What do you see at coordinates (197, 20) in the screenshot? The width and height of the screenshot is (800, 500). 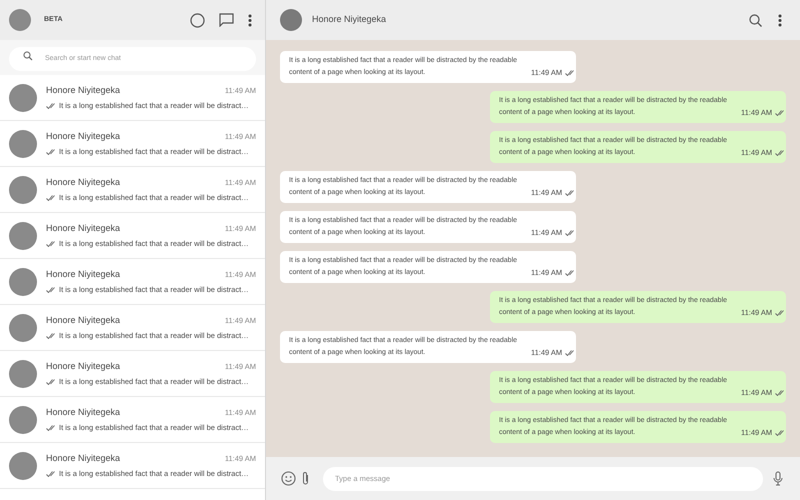 I see `status-icon` at bounding box center [197, 20].